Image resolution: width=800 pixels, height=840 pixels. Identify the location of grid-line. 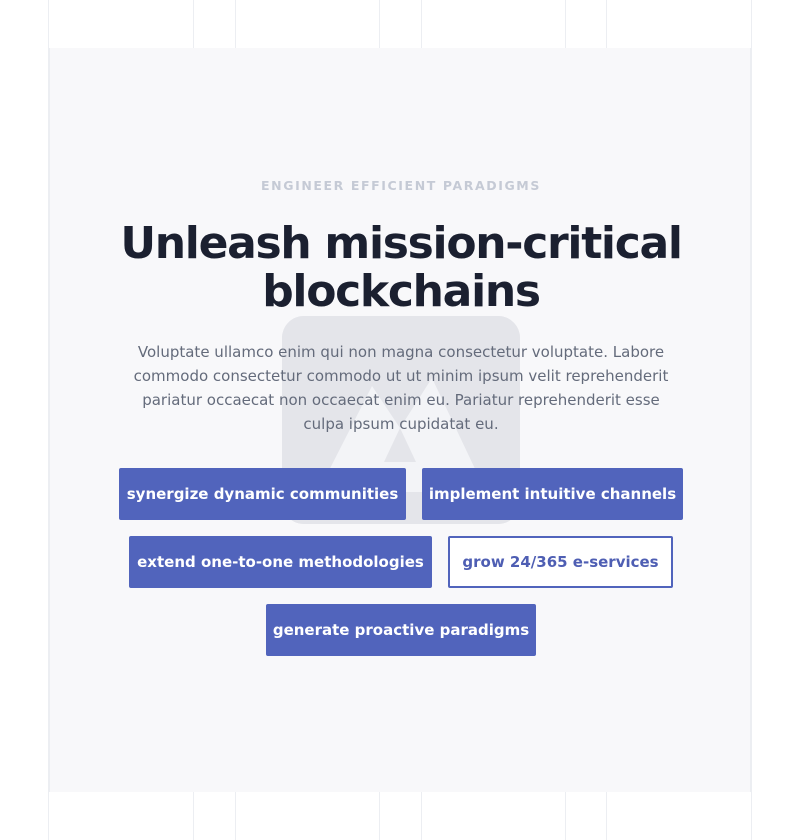
(751, 420).